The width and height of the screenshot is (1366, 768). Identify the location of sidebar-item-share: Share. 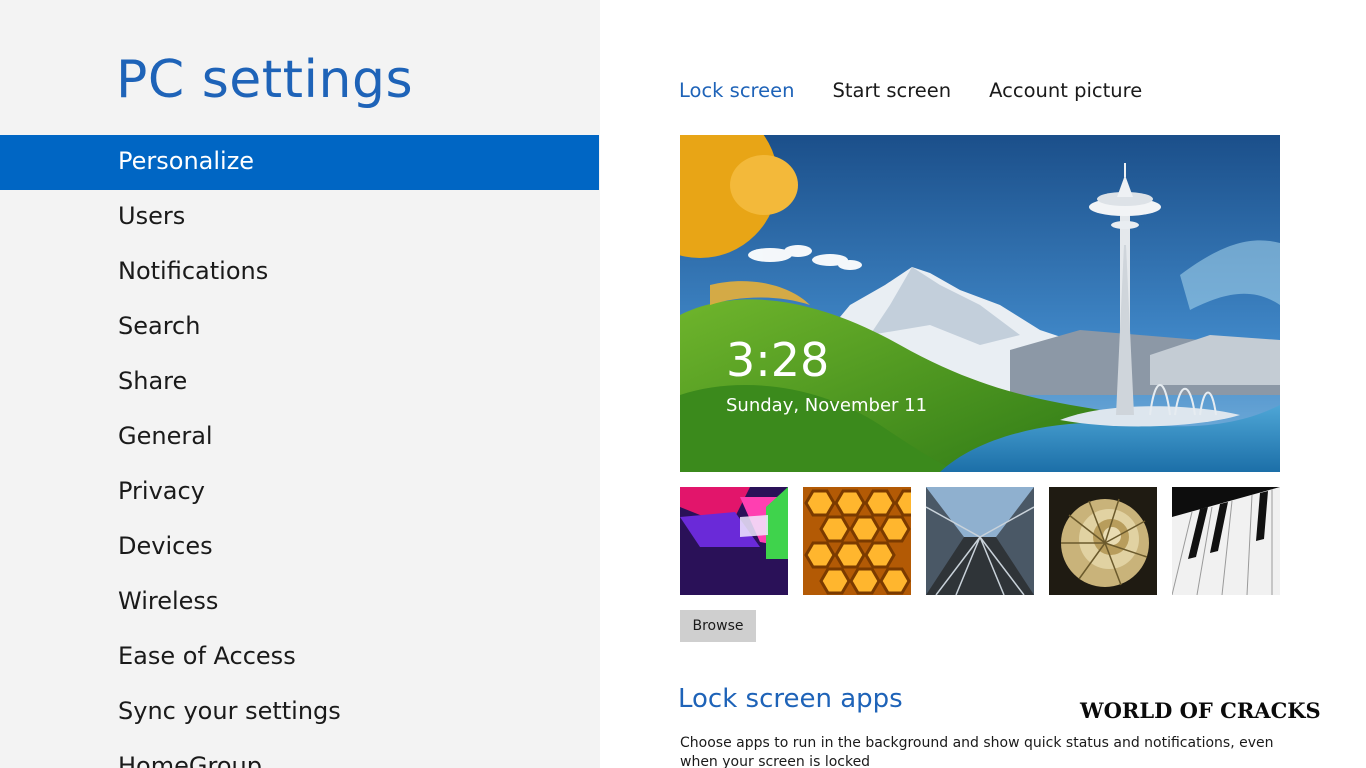
(299, 382).